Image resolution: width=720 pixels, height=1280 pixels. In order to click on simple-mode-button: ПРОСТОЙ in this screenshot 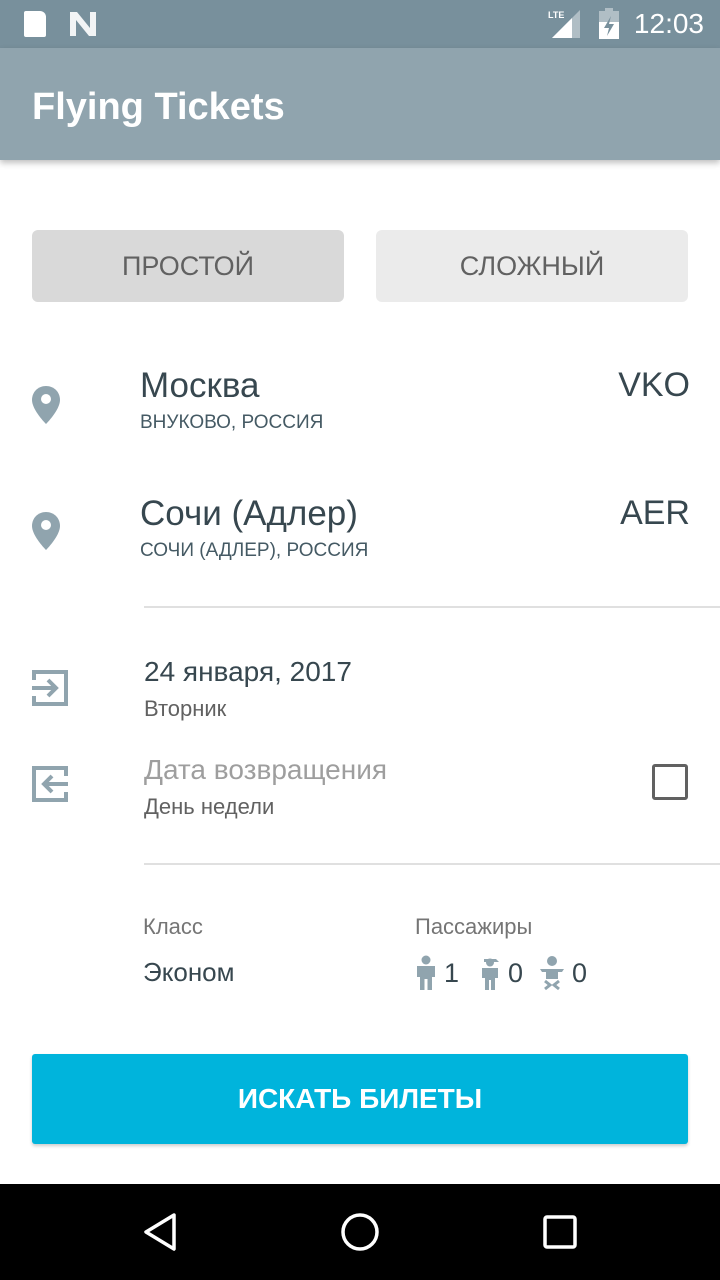, I will do `click(188, 266)`.